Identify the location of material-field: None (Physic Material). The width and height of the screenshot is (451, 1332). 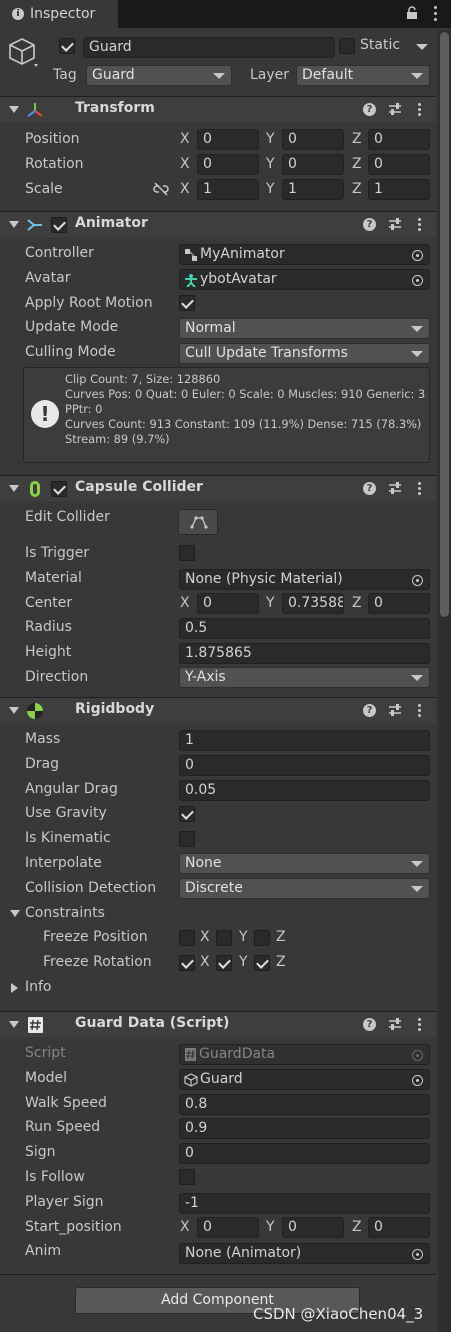
(304, 579).